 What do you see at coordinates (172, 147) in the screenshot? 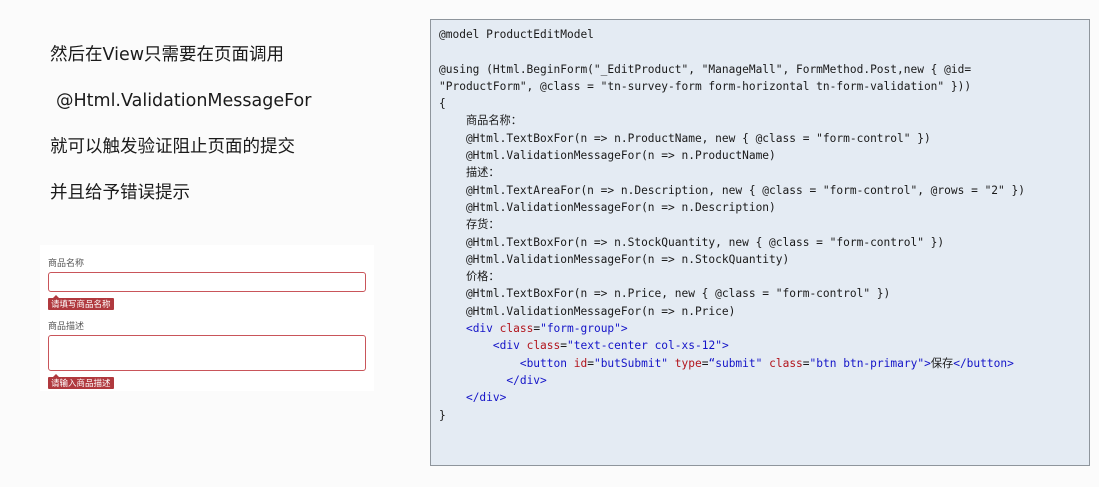
I see `explanation-line: 就可以触发验证阻止页面的提交` at bounding box center [172, 147].